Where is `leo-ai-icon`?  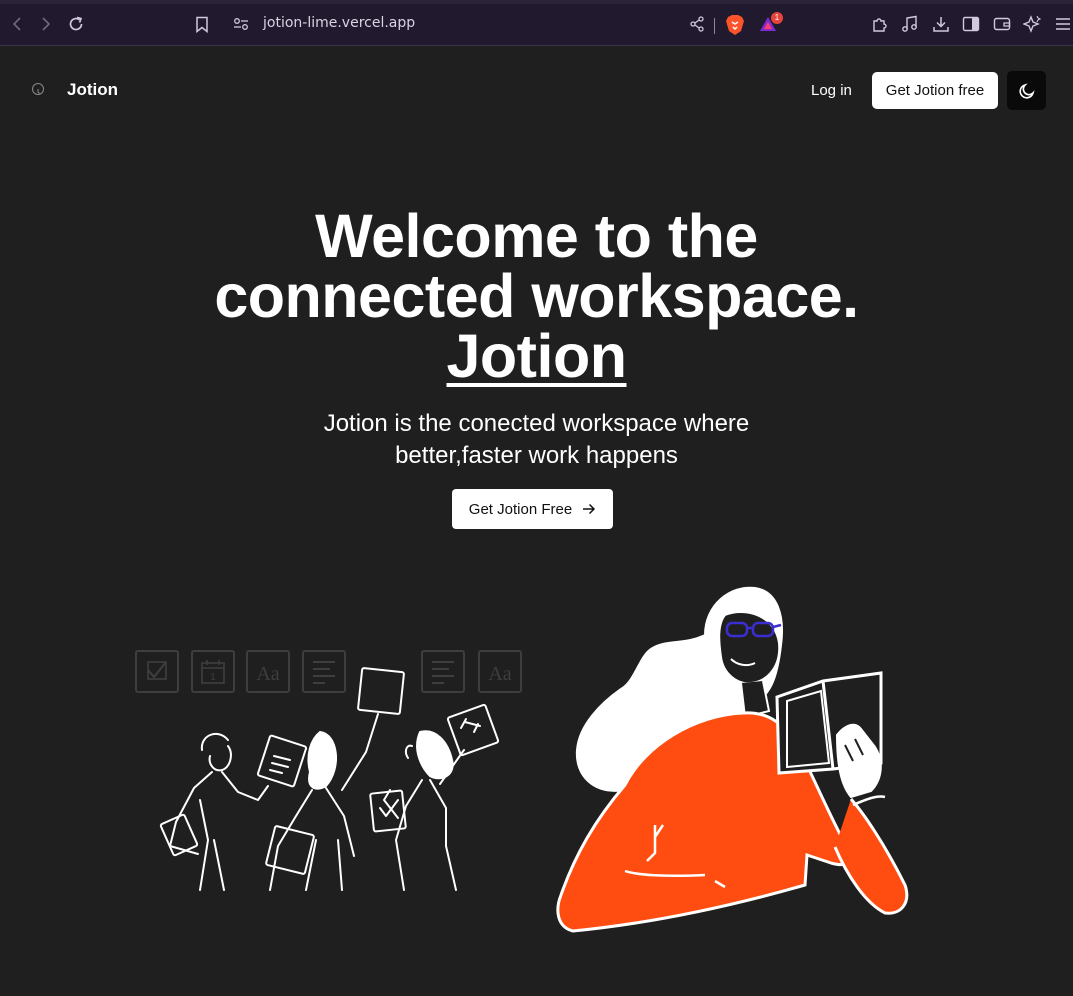 leo-ai-icon is located at coordinates (1032, 24).